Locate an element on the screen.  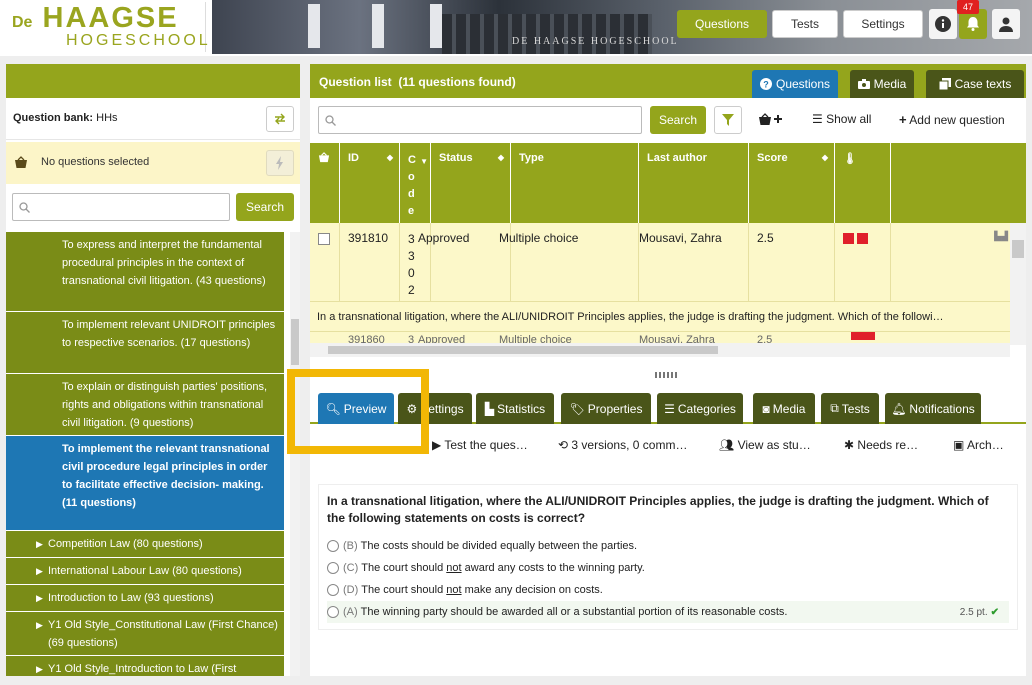
highlight-box is located at coordinates (358, 411).